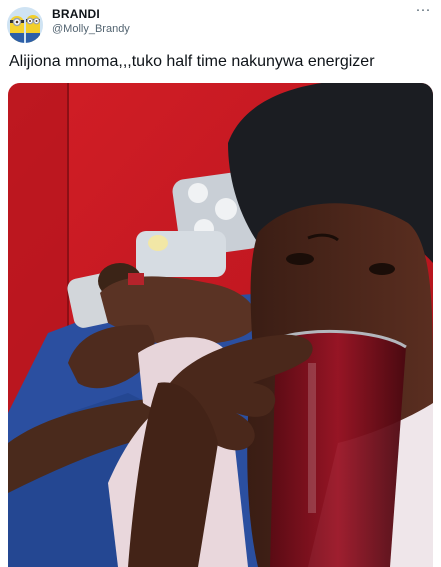 The height and width of the screenshot is (567, 441). I want to click on author-handle: @Molly_Brandy, so click(91, 29).